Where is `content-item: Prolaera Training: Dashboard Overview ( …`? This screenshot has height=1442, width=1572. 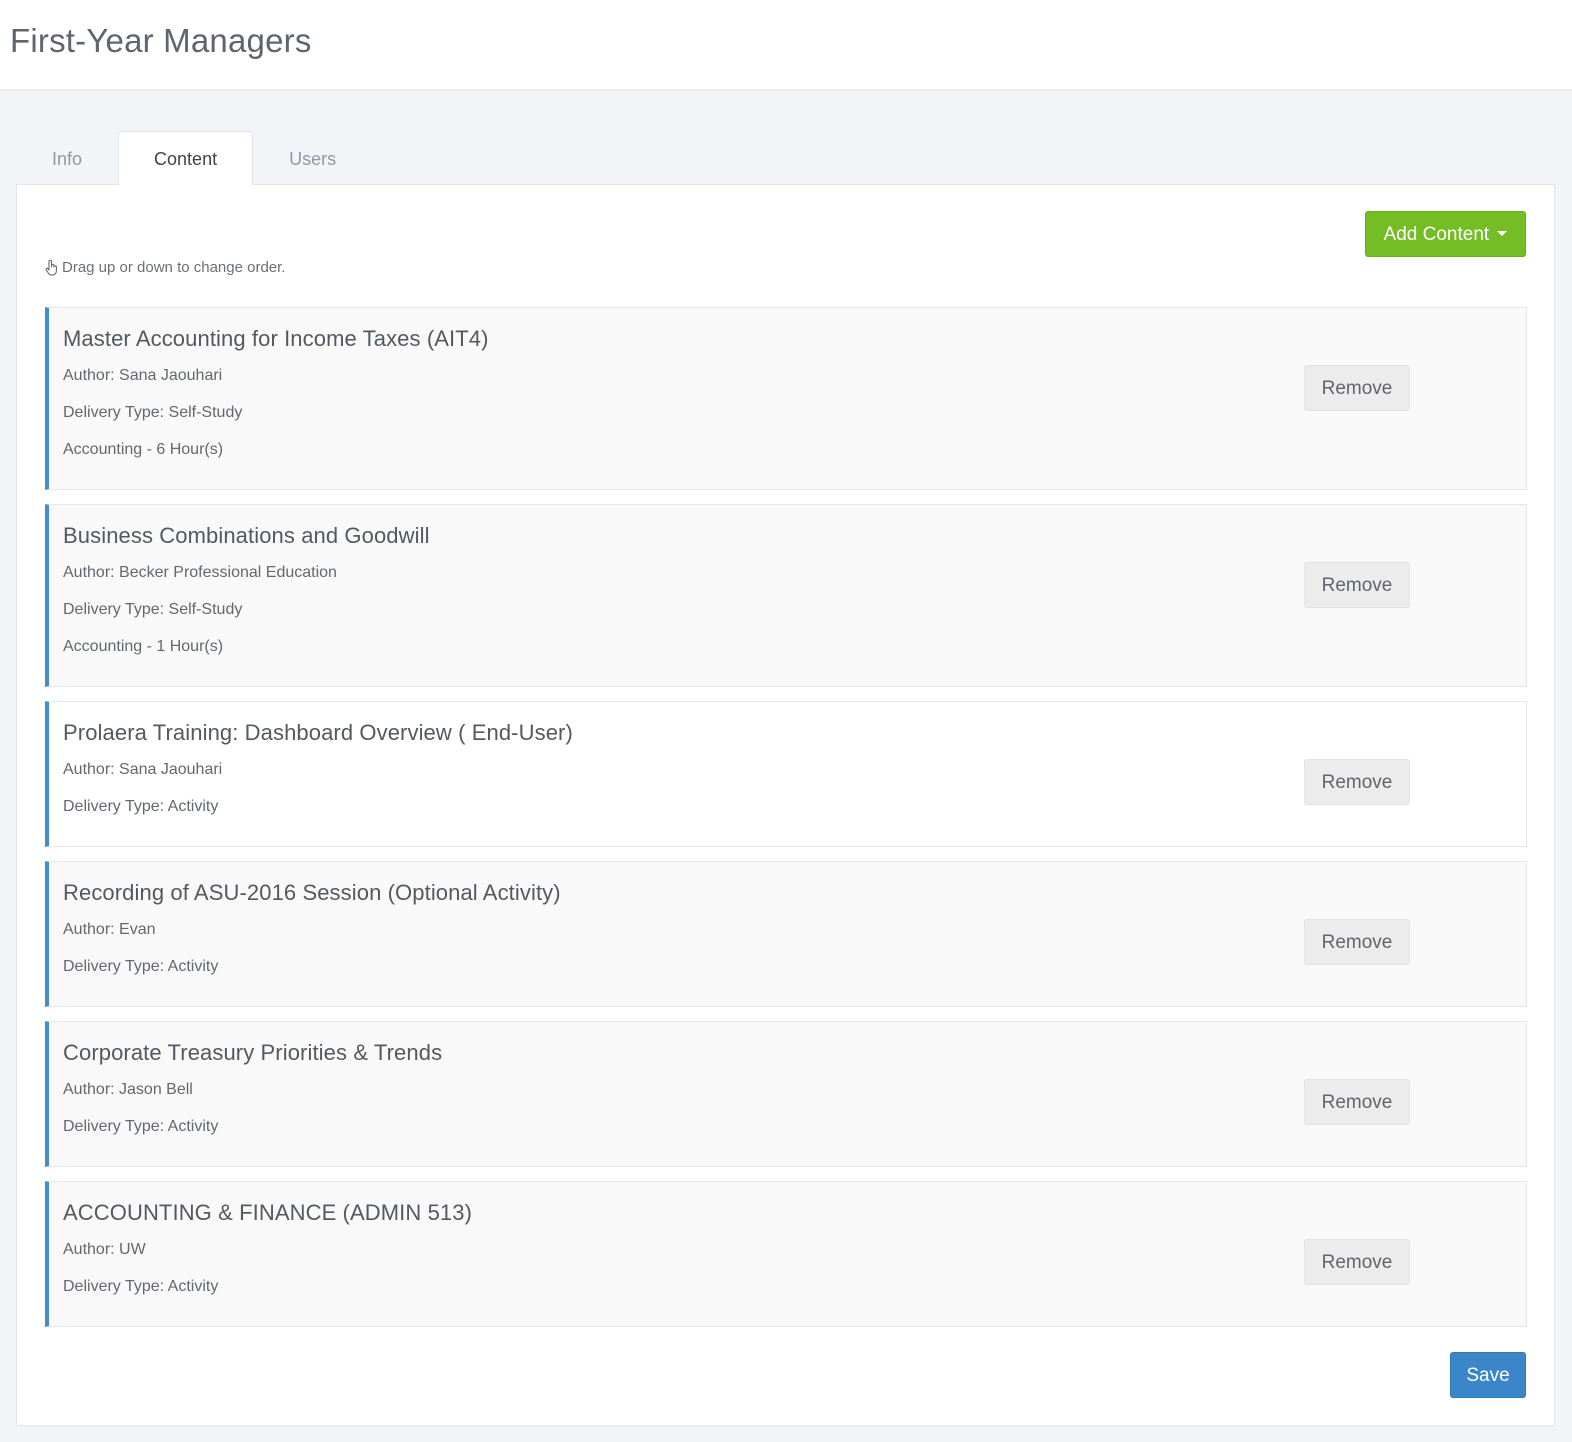
content-item: Prolaera Training: Dashboard Overview ( … is located at coordinates (786, 774).